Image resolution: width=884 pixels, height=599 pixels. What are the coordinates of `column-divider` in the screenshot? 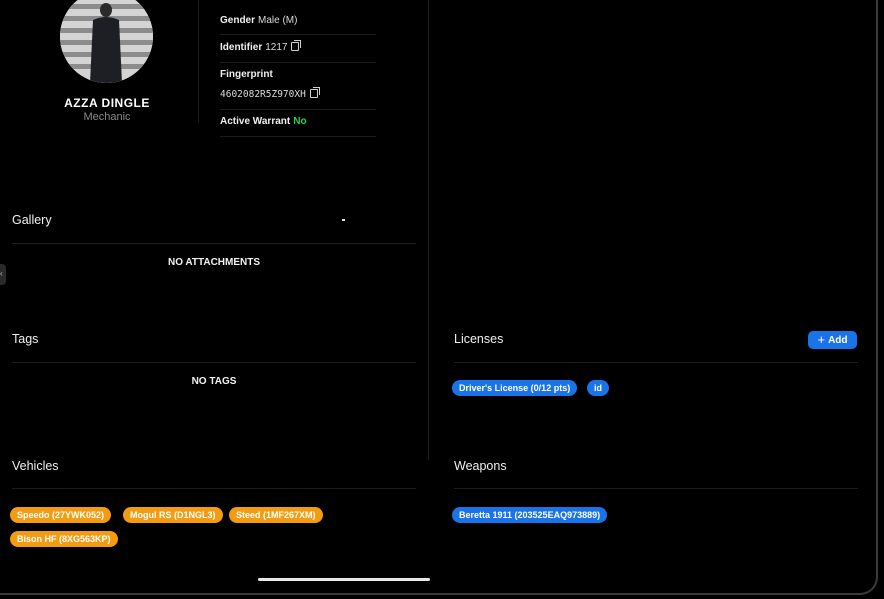 It's located at (428, 230).